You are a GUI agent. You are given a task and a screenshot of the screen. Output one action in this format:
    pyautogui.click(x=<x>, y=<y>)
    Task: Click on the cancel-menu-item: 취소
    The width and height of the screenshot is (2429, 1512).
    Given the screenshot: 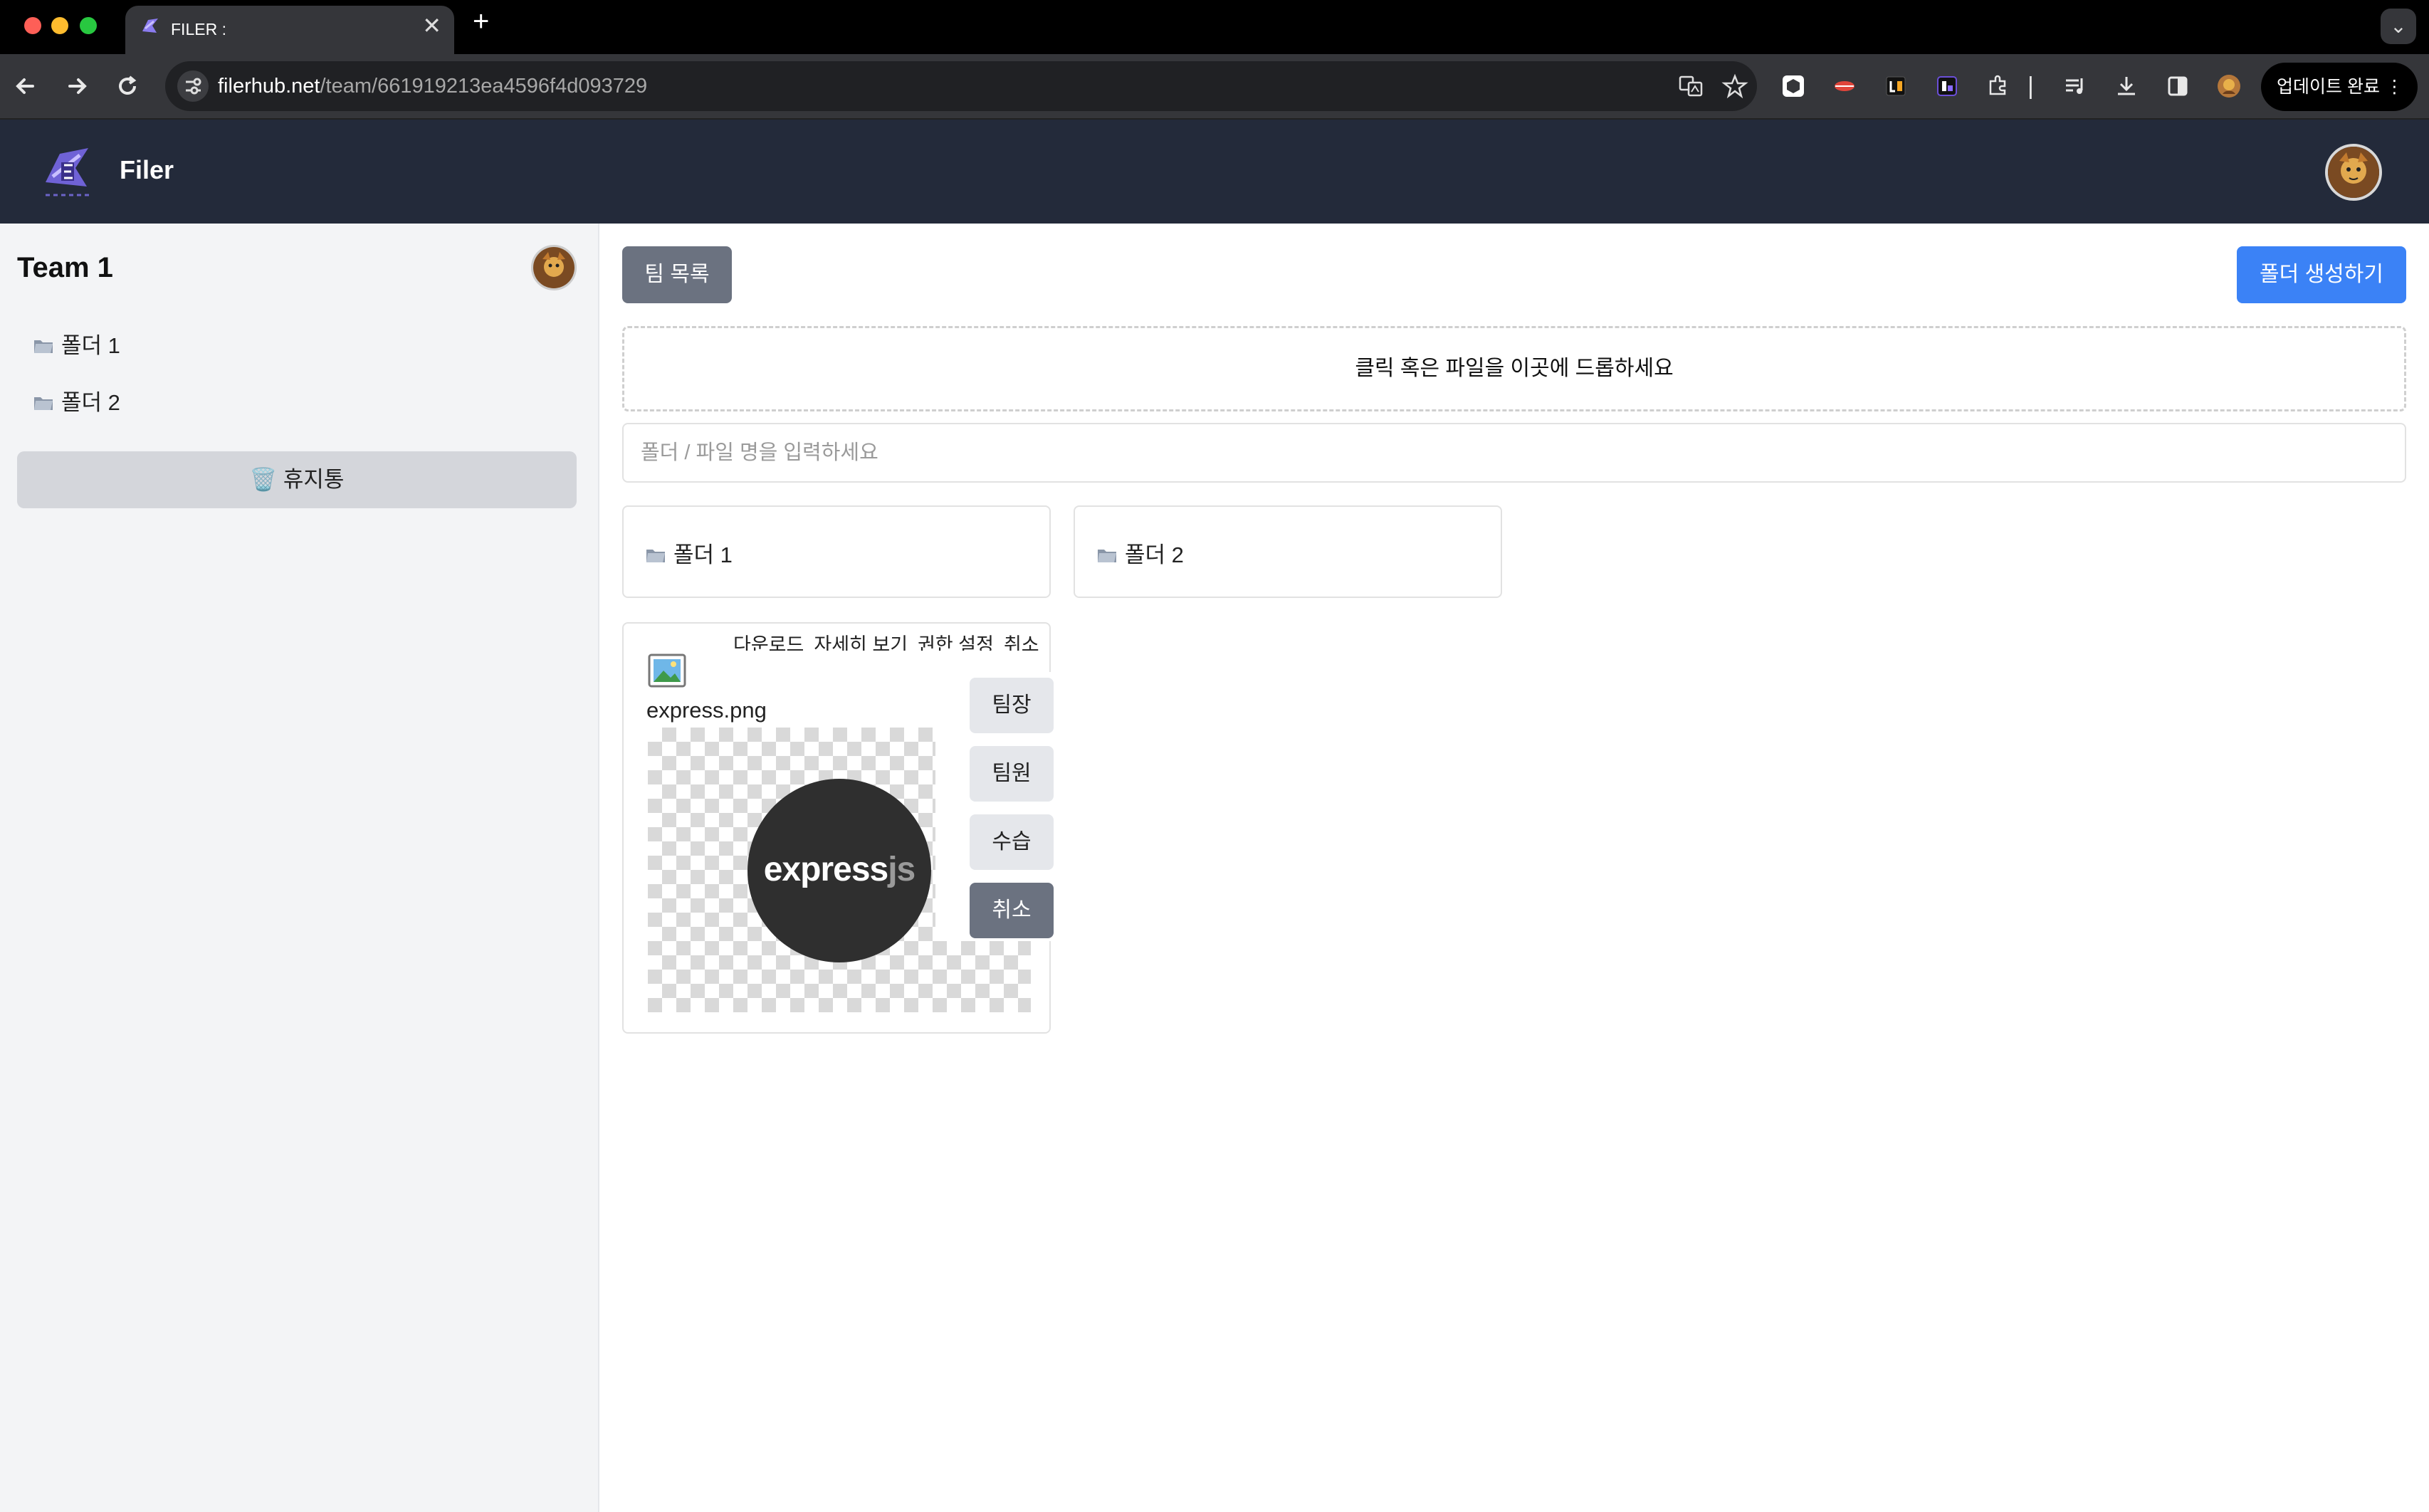 What is the action you would take?
    pyautogui.click(x=1021, y=642)
    